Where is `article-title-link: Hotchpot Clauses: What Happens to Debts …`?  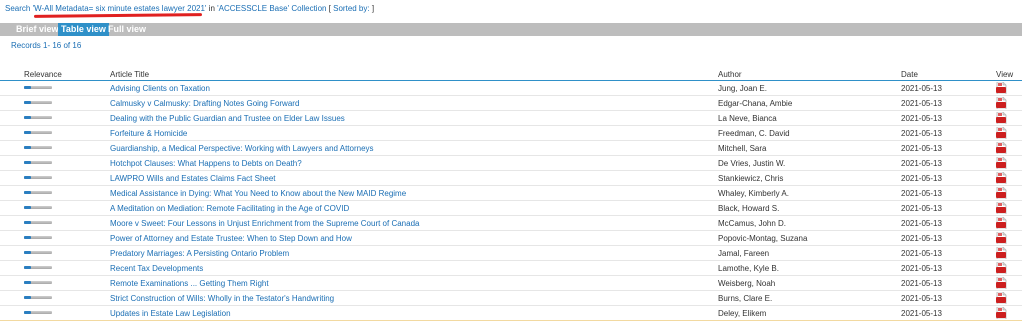 article-title-link: Hotchpot Clauses: What Happens to Debts … is located at coordinates (206, 163).